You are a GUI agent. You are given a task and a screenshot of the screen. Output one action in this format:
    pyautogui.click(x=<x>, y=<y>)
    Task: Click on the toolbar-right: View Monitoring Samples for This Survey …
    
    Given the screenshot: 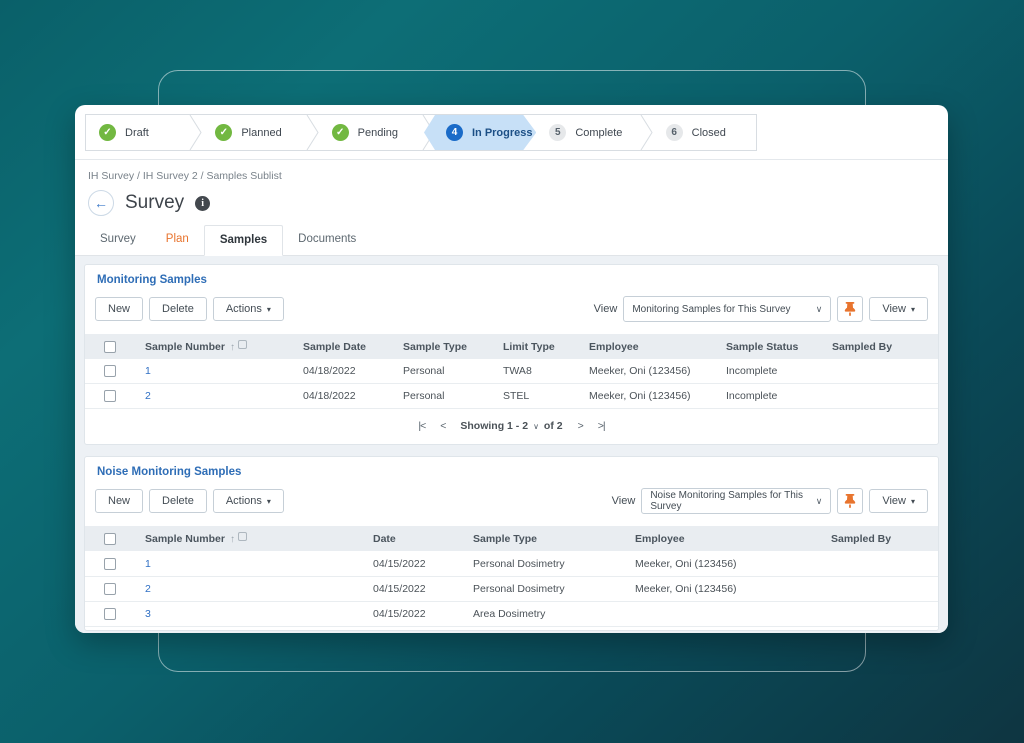 What is the action you would take?
    pyautogui.click(x=761, y=309)
    